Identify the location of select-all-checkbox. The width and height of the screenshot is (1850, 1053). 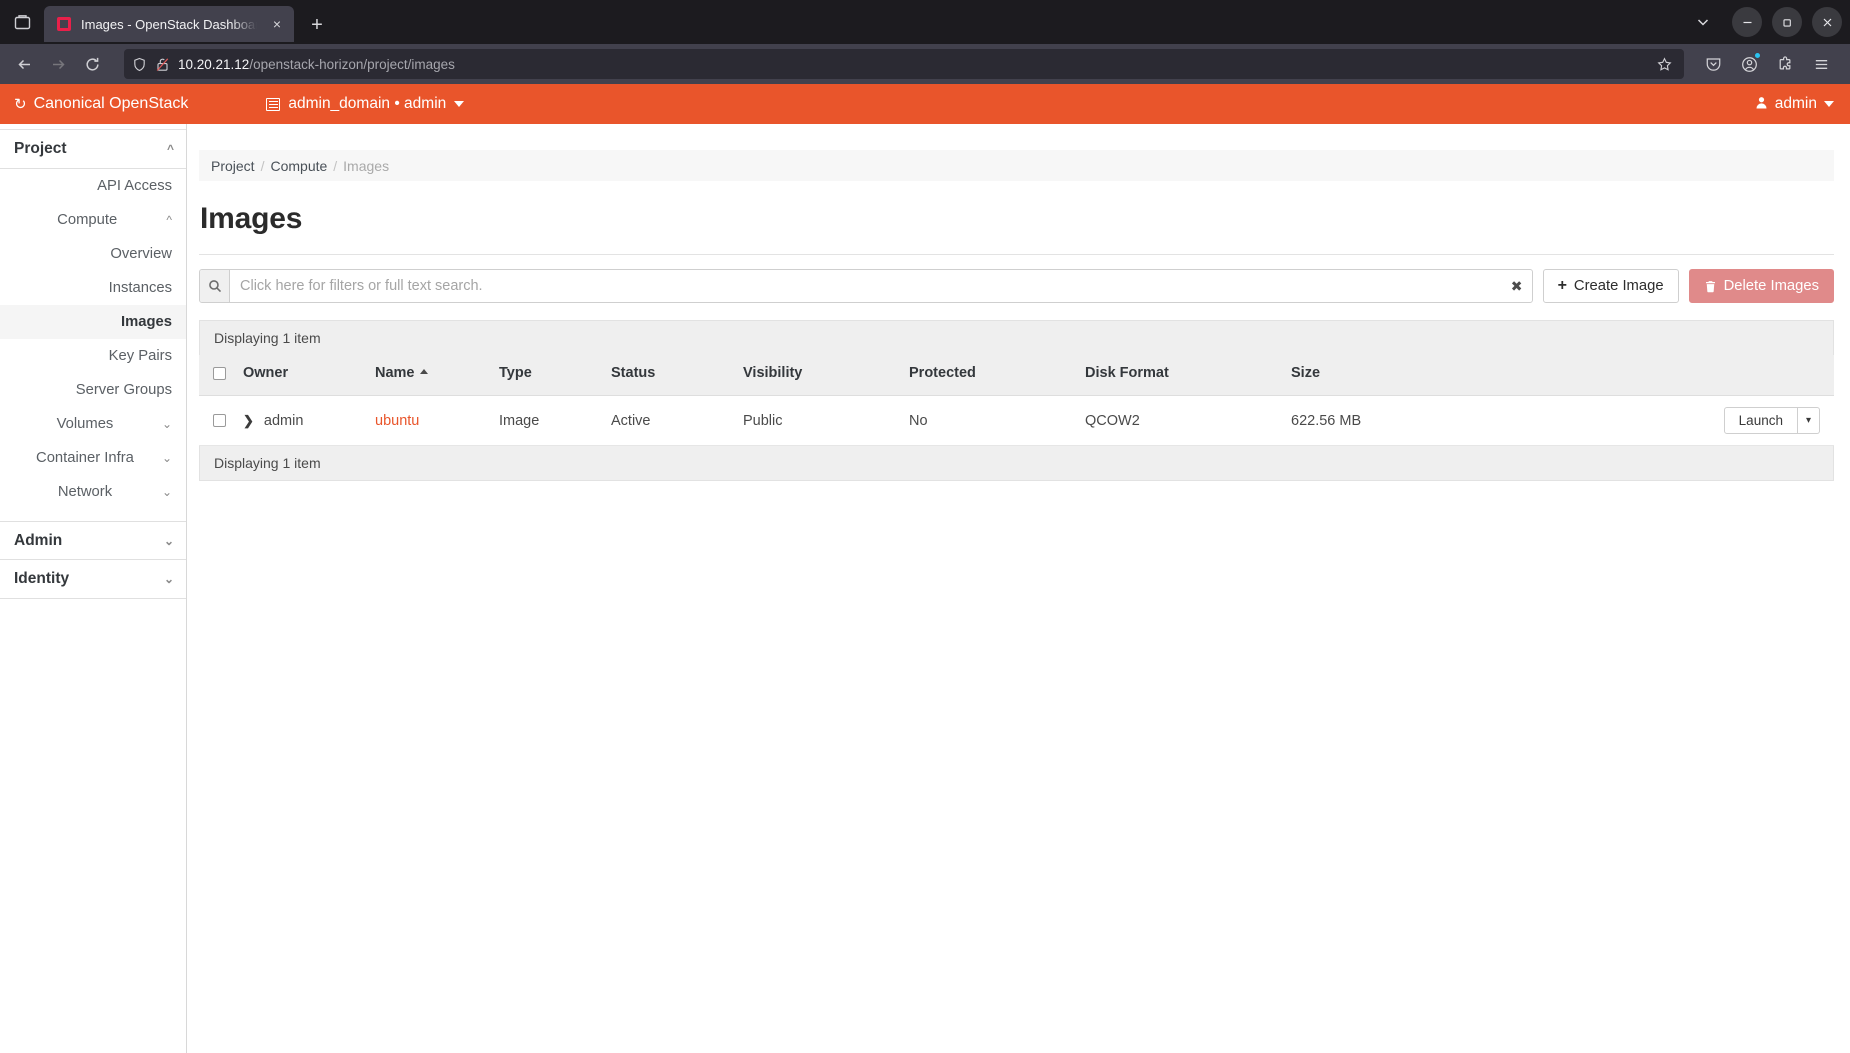
(219, 373).